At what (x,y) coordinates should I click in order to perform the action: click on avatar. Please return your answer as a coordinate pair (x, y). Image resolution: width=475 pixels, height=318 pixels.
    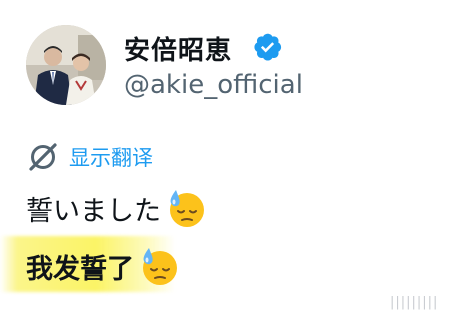
    Looking at the image, I should click on (66, 65).